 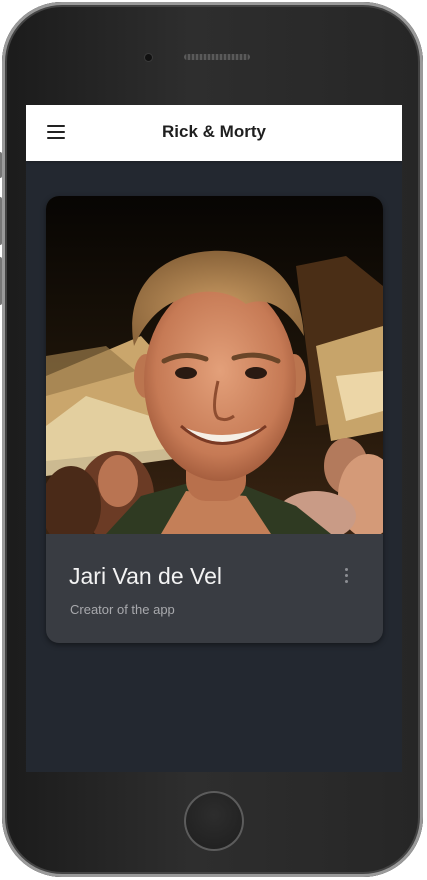 What do you see at coordinates (1, 165) in the screenshot?
I see `mute-switch` at bounding box center [1, 165].